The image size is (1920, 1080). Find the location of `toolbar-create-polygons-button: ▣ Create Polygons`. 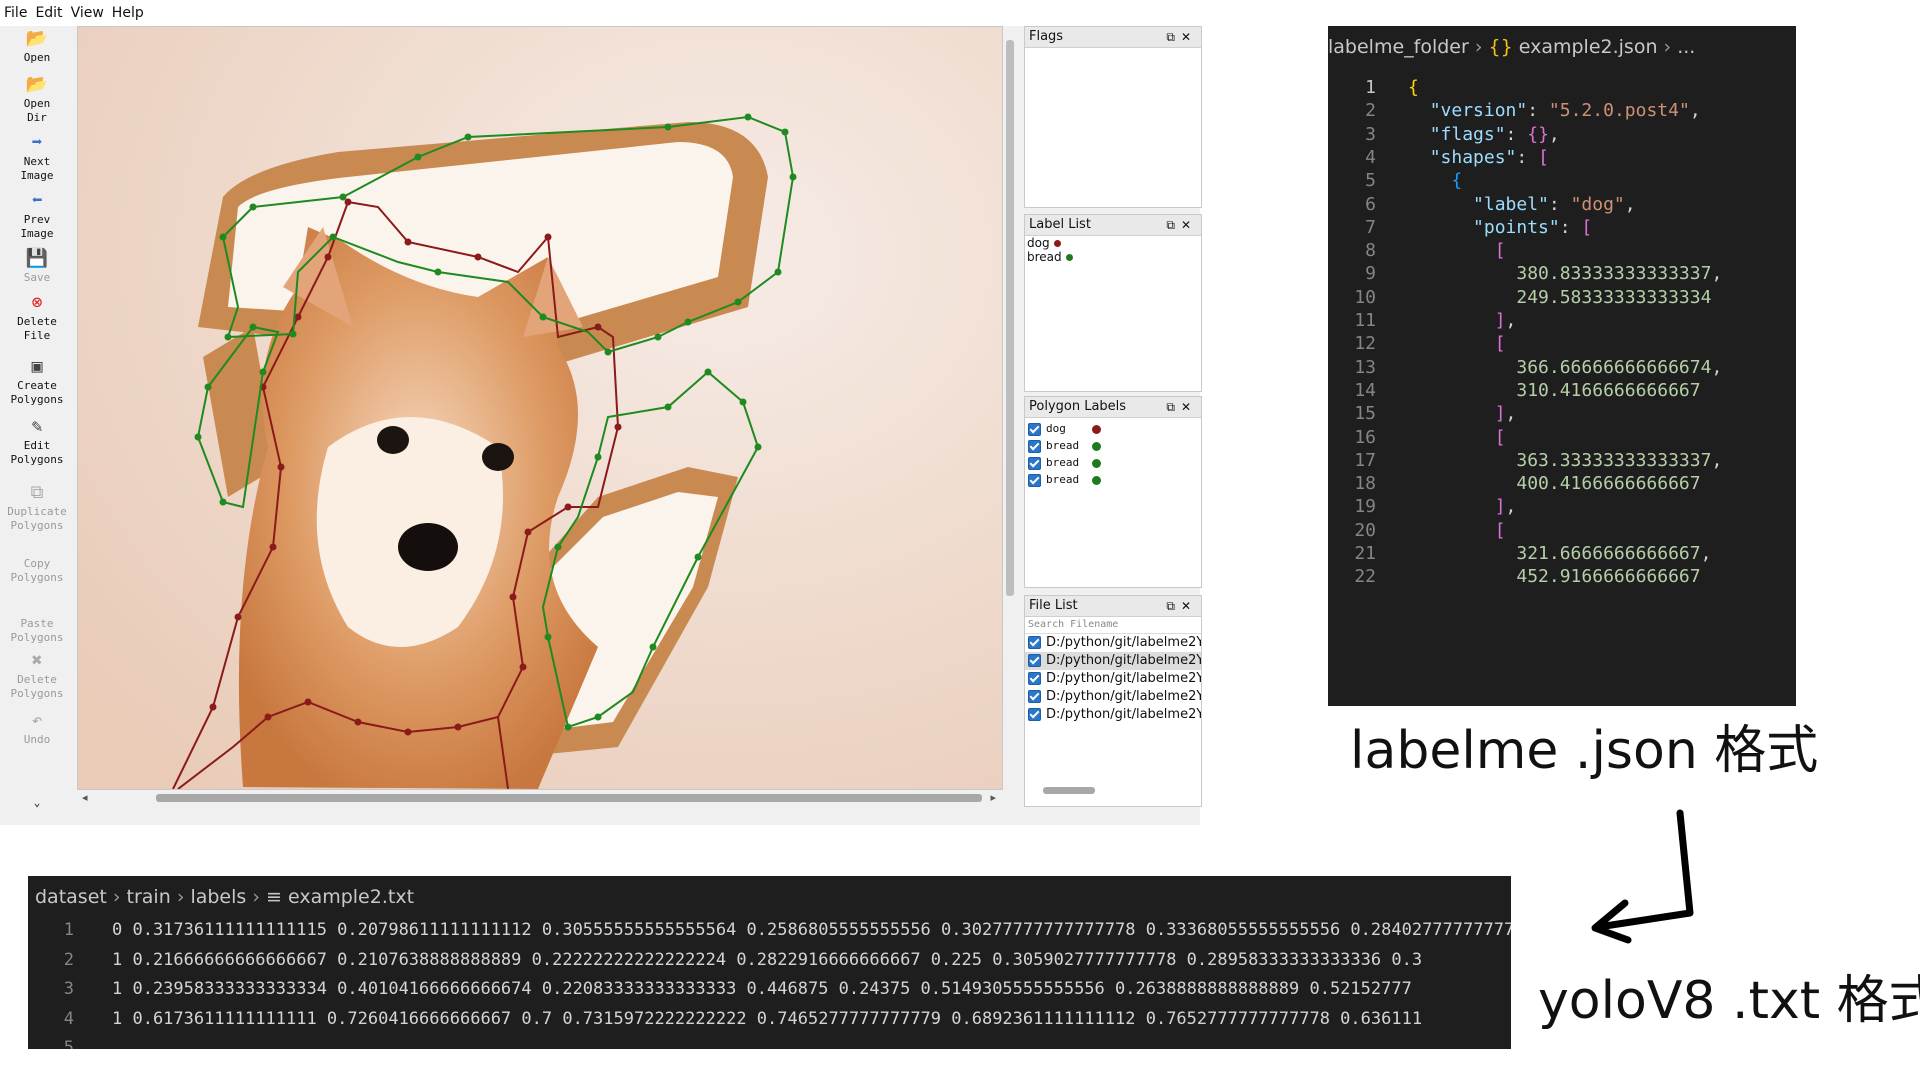

toolbar-create-polygons-button: ▣ Create Polygons is located at coordinates (37, 381).